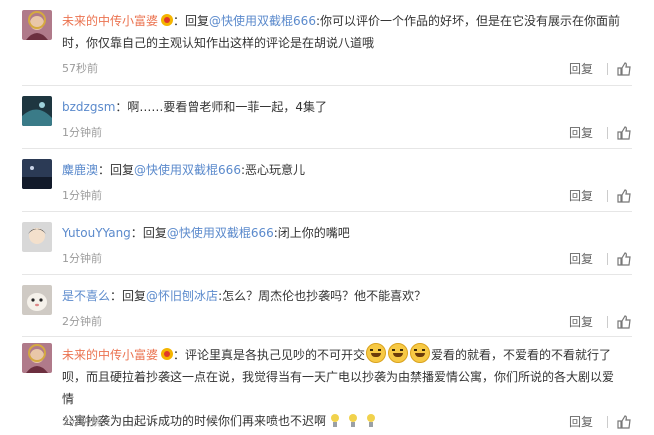  What do you see at coordinates (322, 296) in the screenshot?
I see `comment-text: :怎么？周杰伦也抄袭吗？他不能喜欢？` at bounding box center [322, 296].